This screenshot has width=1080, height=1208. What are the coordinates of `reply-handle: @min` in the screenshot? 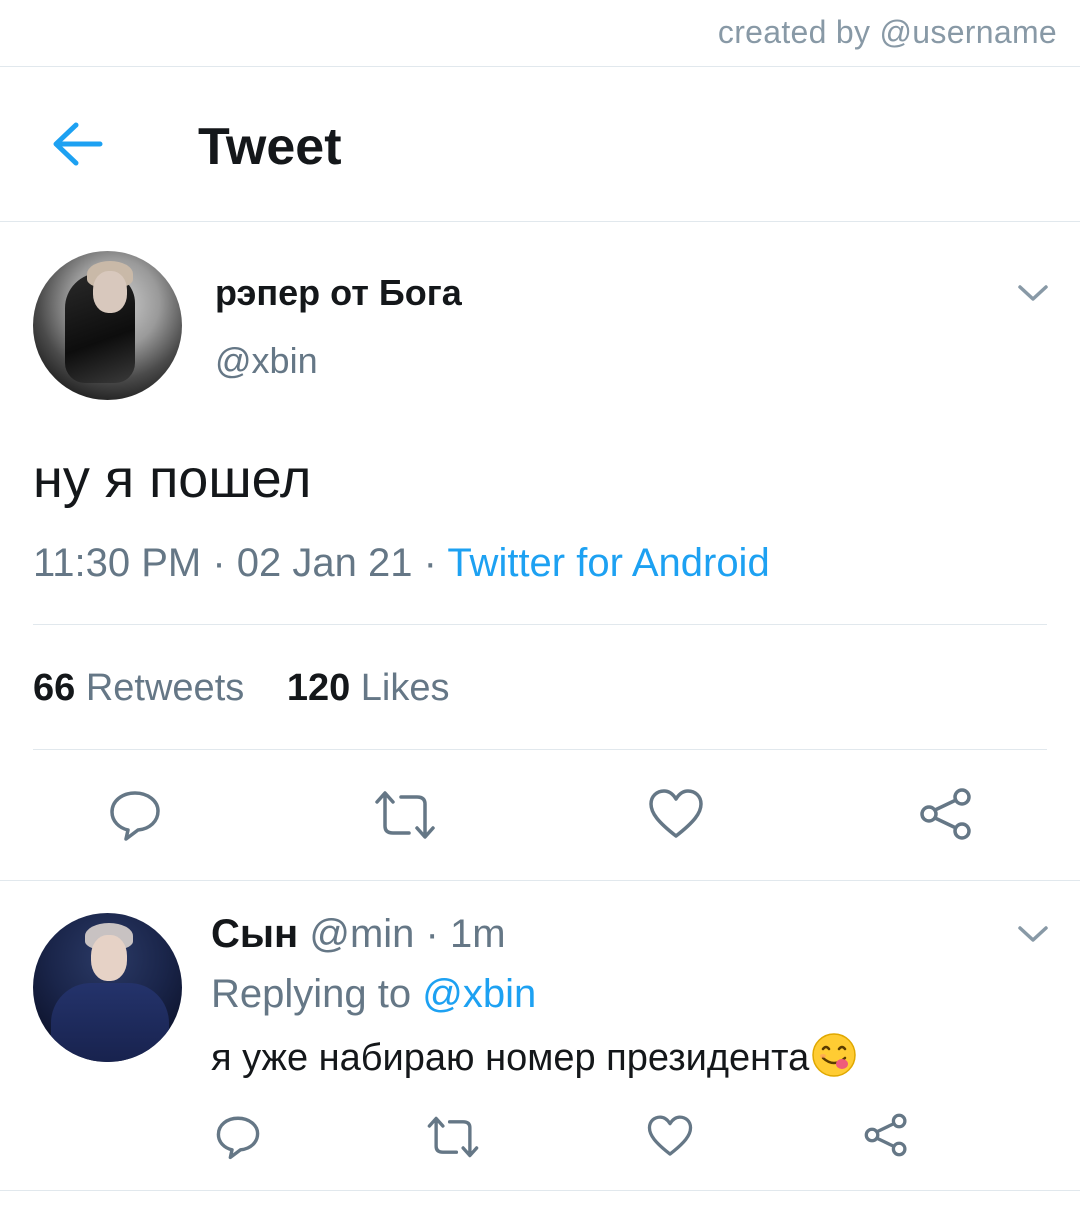 It's located at (361, 934).